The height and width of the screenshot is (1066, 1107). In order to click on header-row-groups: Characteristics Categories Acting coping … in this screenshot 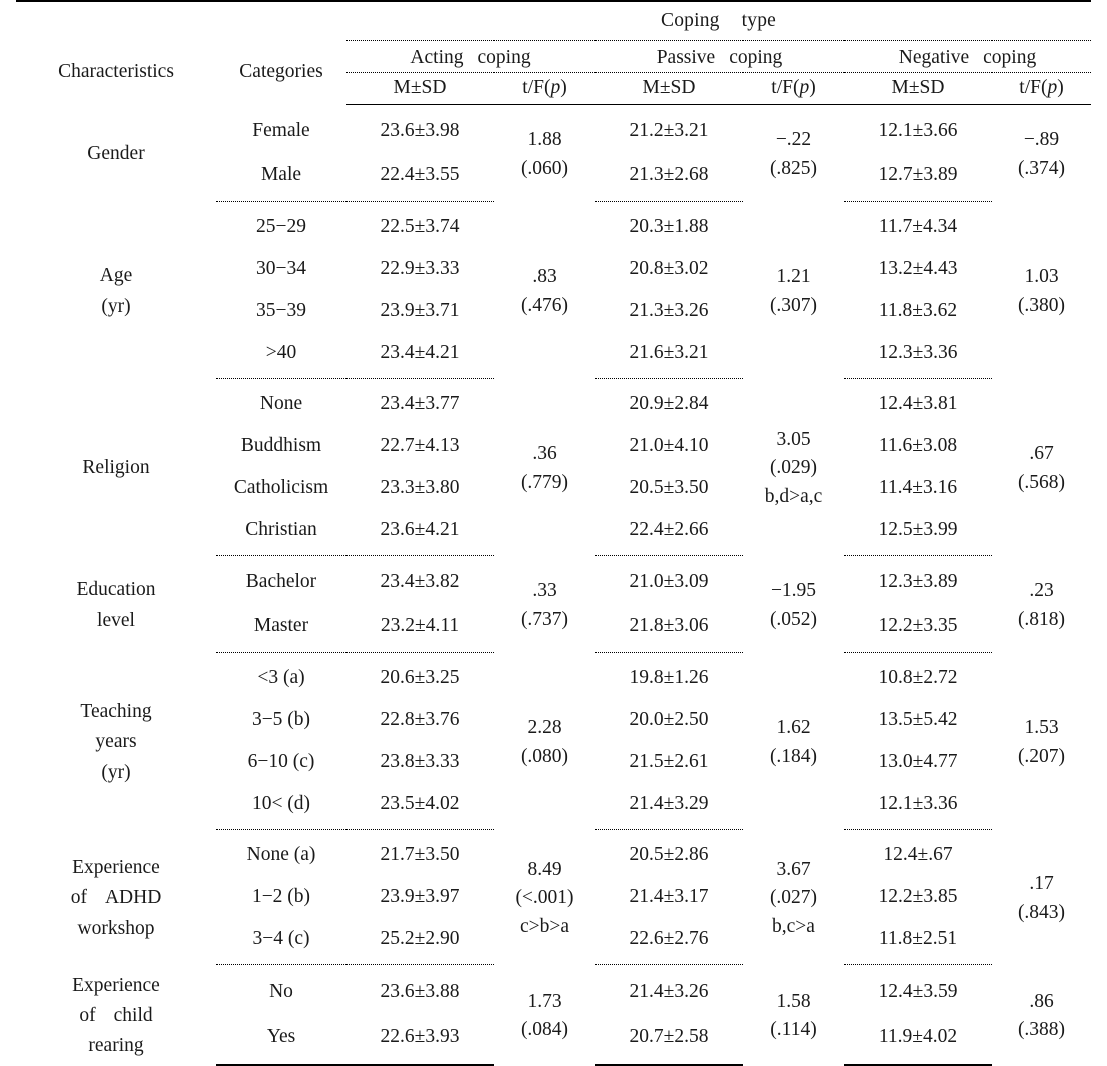, I will do `click(553, 61)`.